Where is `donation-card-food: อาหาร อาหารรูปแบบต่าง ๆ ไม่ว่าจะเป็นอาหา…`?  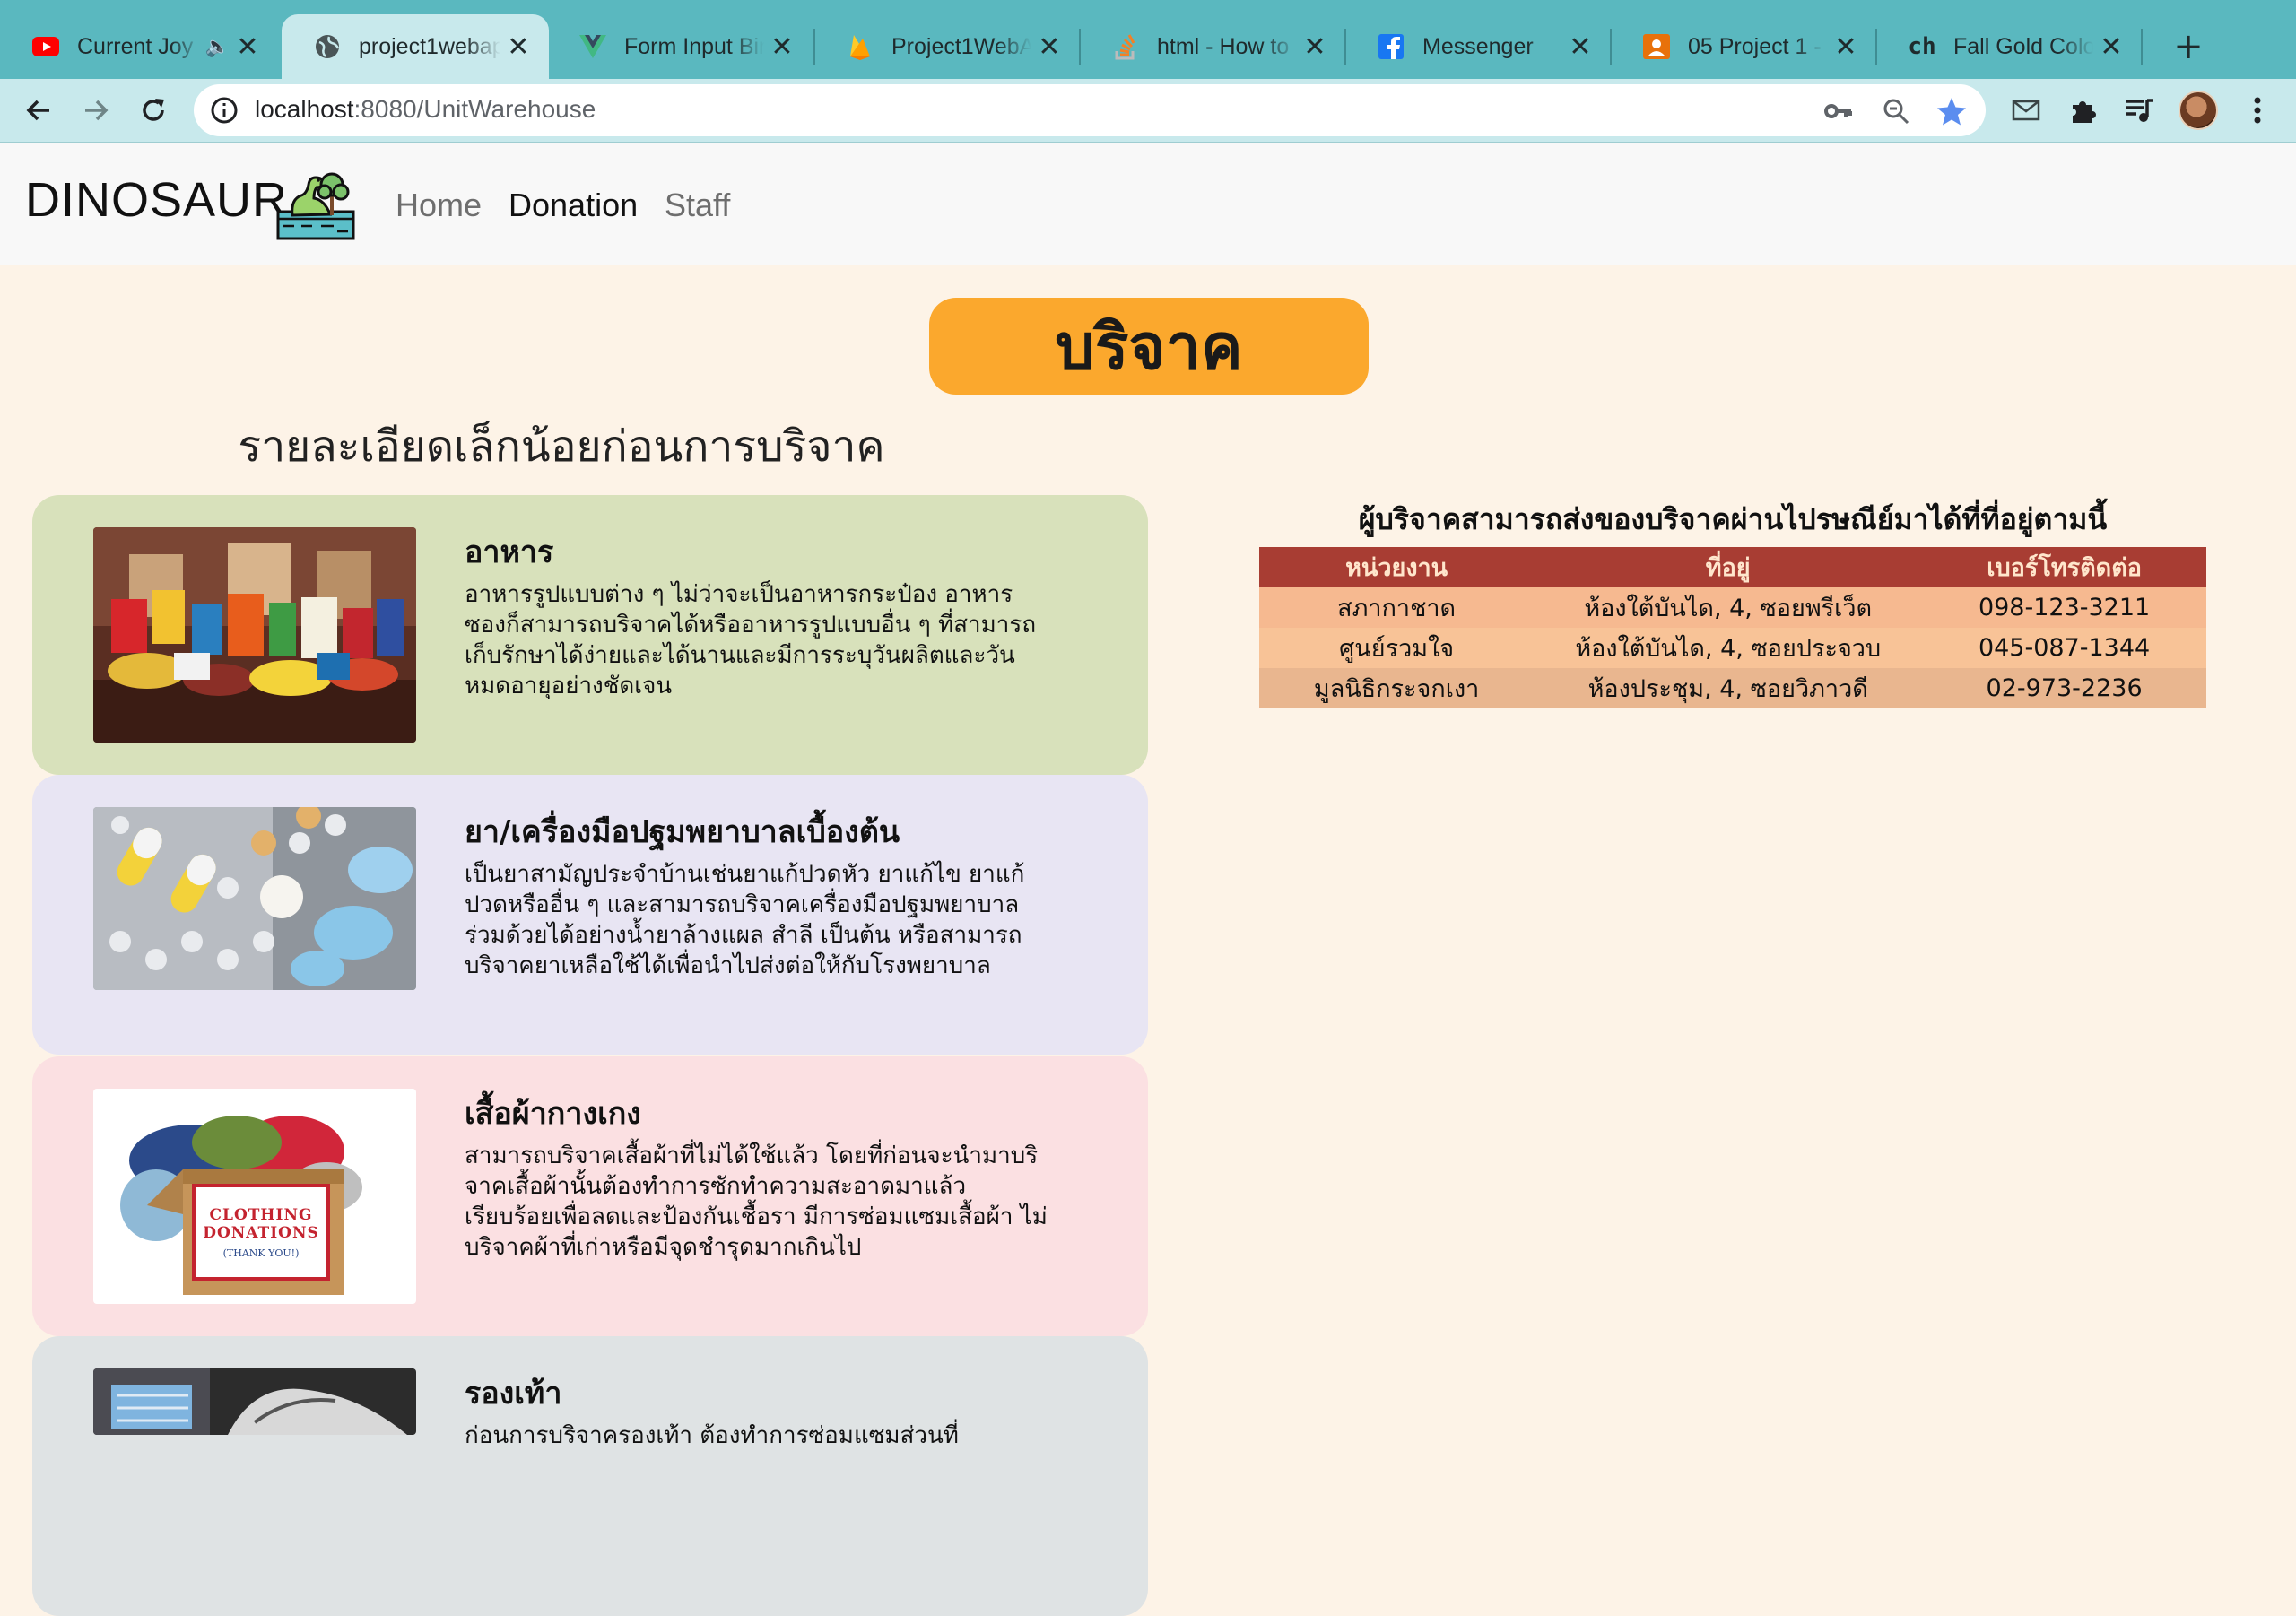
donation-card-food: อาหาร อาหารรูปแบบต่าง ๆ ไม่ว่าจะเป็นอาหา… is located at coordinates (590, 635).